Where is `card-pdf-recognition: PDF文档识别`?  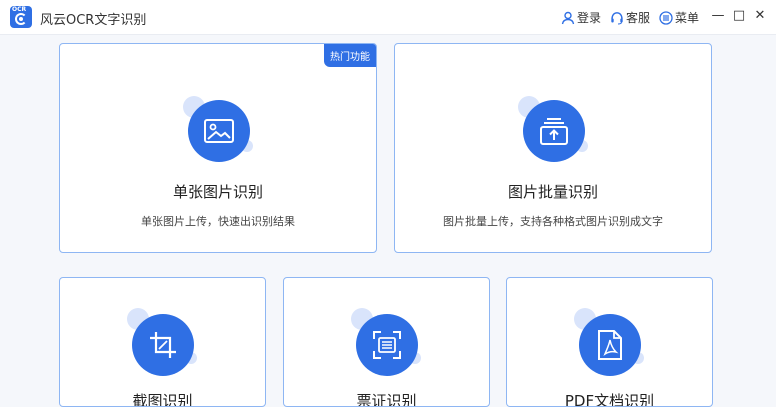
card-pdf-recognition: PDF文档识别 is located at coordinates (609, 342).